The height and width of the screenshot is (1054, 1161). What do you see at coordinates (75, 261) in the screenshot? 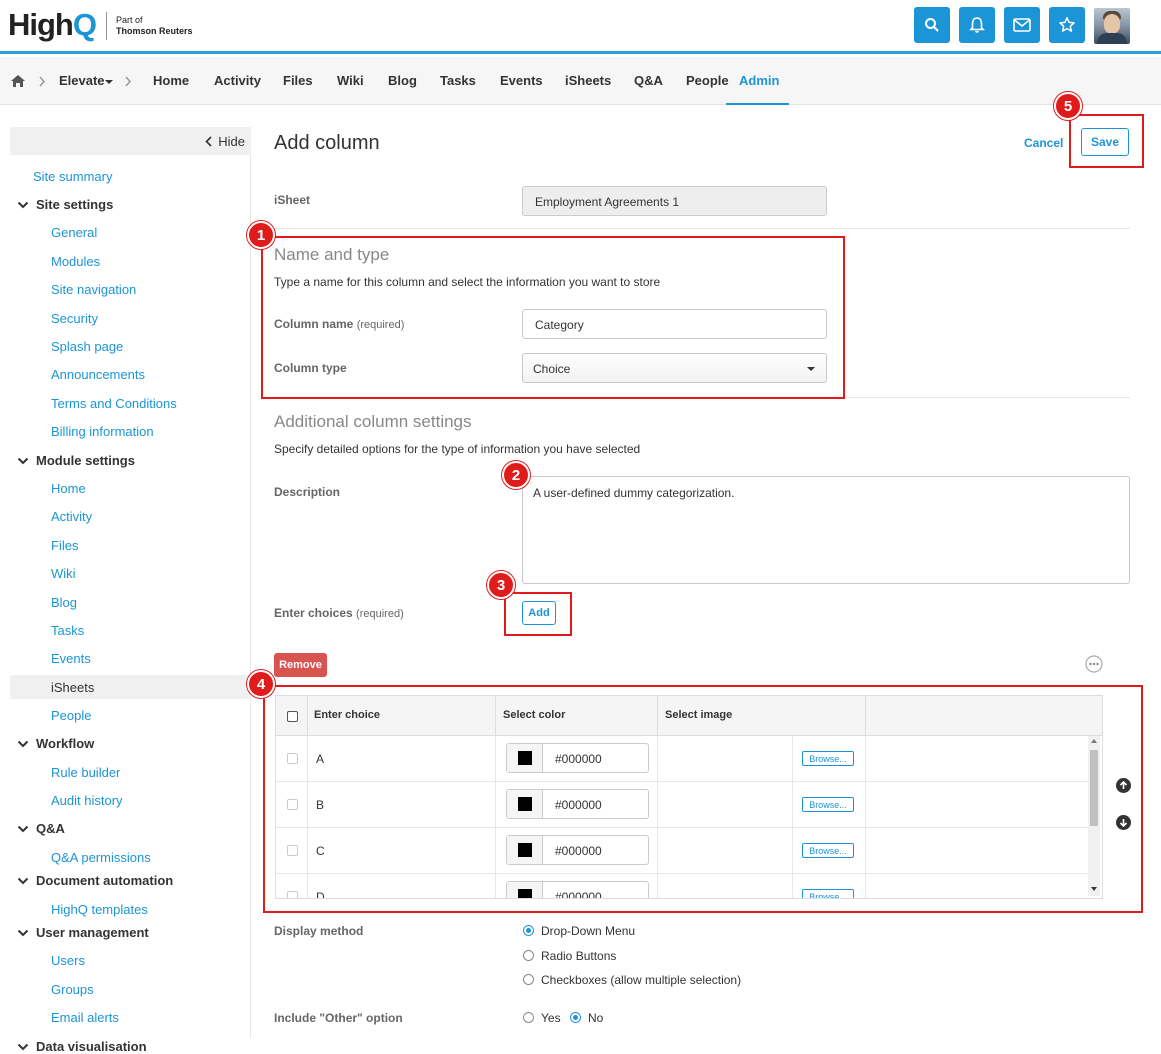
I see `sidebar-item-modules: Modules` at bounding box center [75, 261].